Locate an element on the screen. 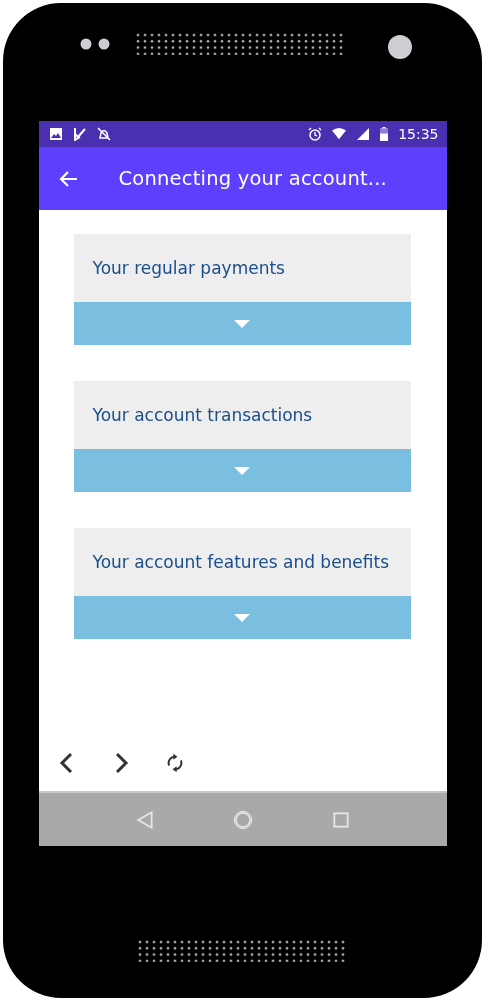  alarm-icon is located at coordinates (315, 134).